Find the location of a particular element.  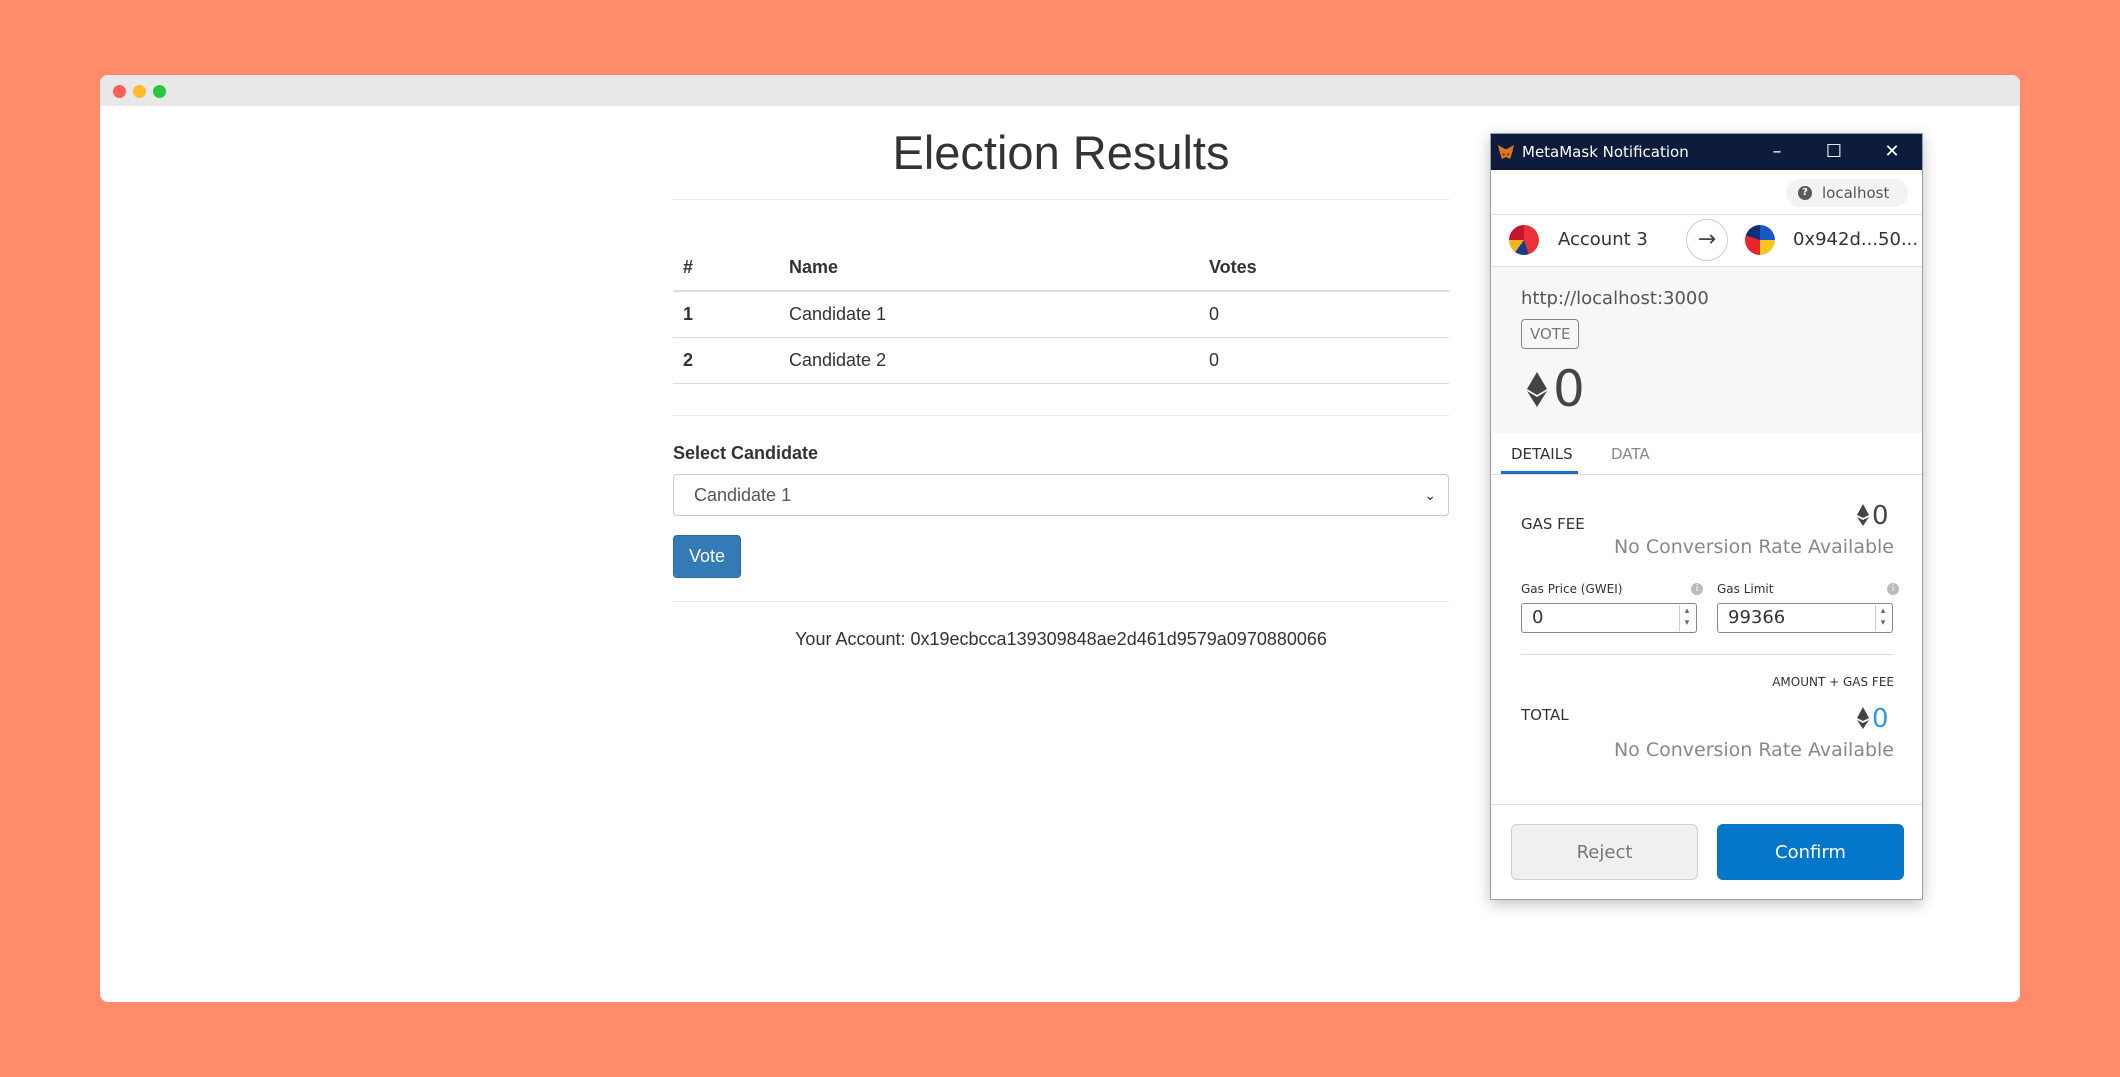

method-badge: VOTE is located at coordinates (1550, 334).